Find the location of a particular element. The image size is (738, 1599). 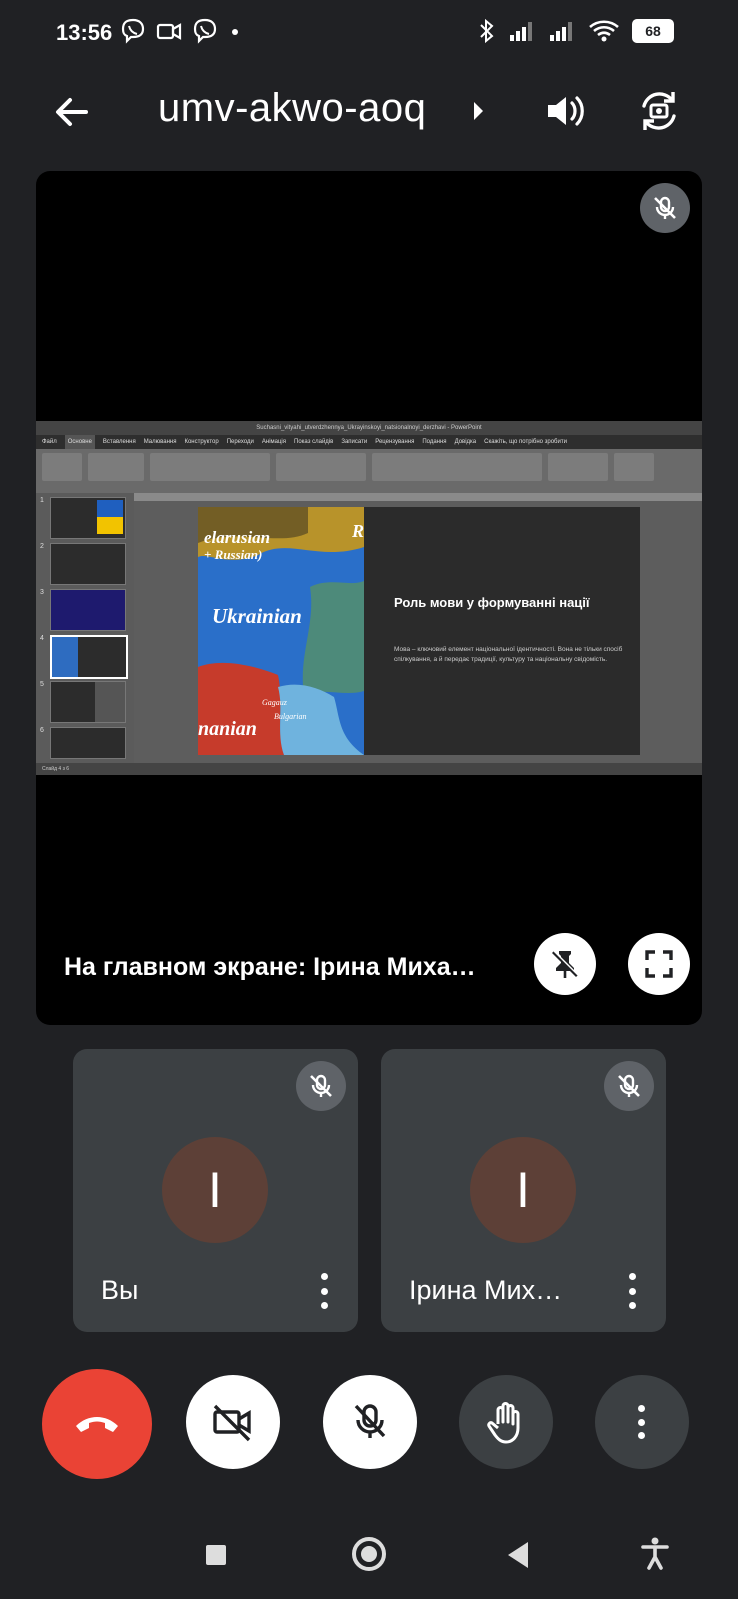

participant-tile-you: I Вы is located at coordinates (215, 1190).